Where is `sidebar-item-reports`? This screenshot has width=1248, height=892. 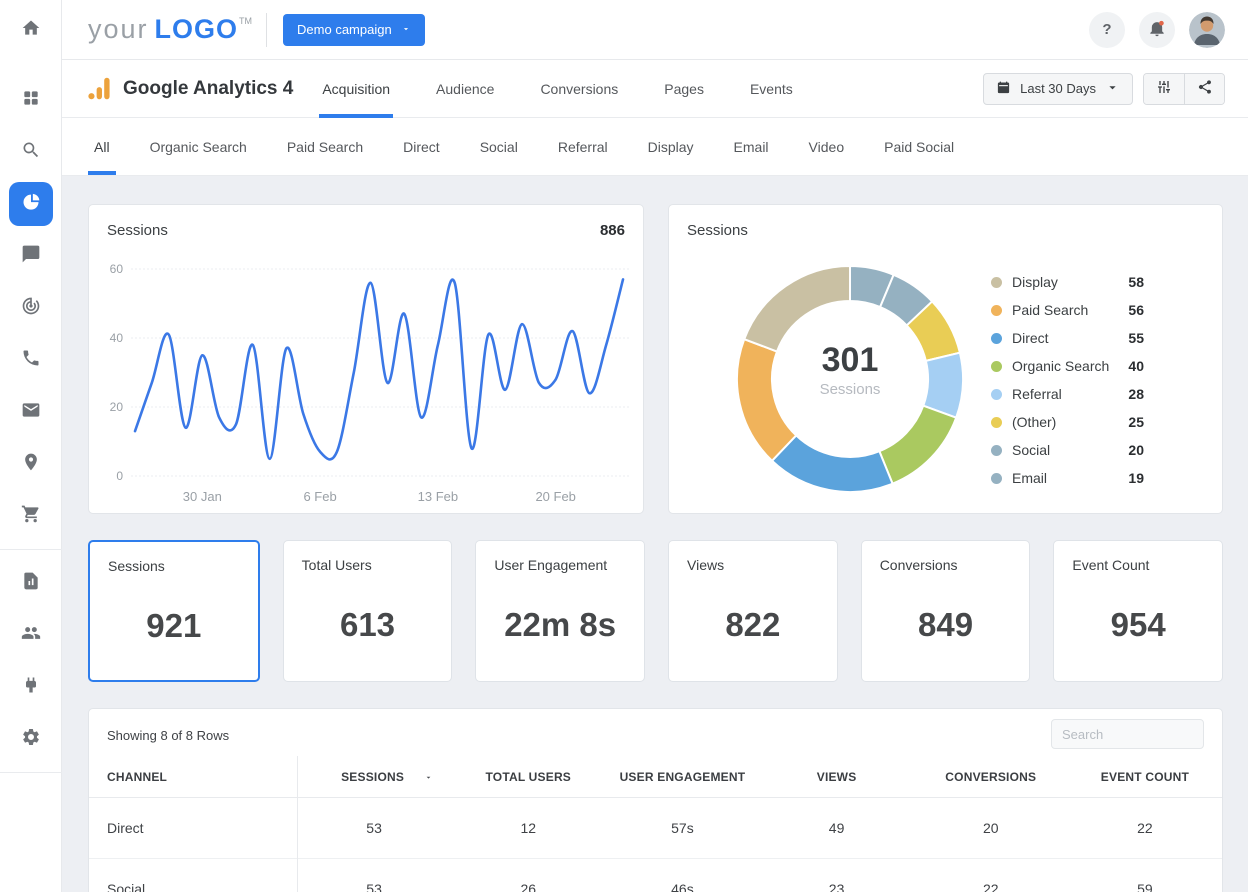 sidebar-item-reports is located at coordinates (30, 204).